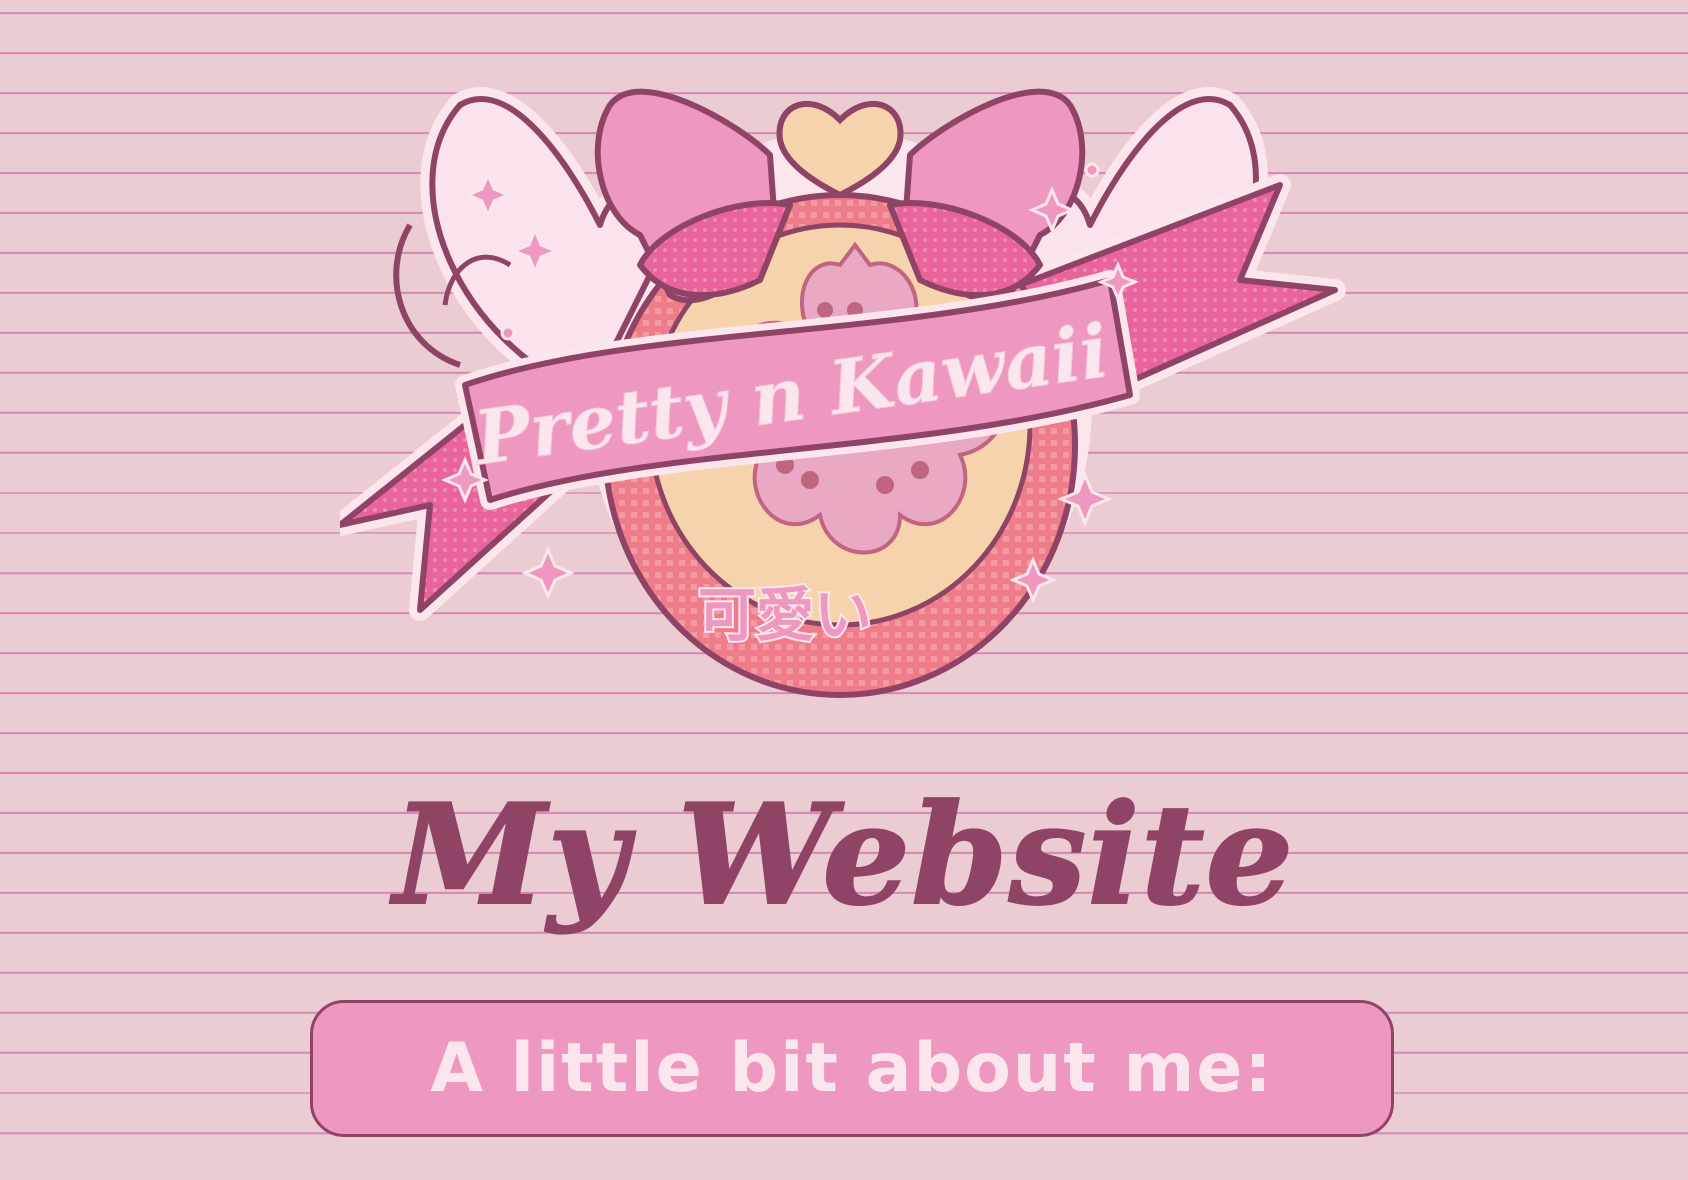 Image resolution: width=1688 pixels, height=1180 pixels. I want to click on page-title: My Website, so click(844, 854).